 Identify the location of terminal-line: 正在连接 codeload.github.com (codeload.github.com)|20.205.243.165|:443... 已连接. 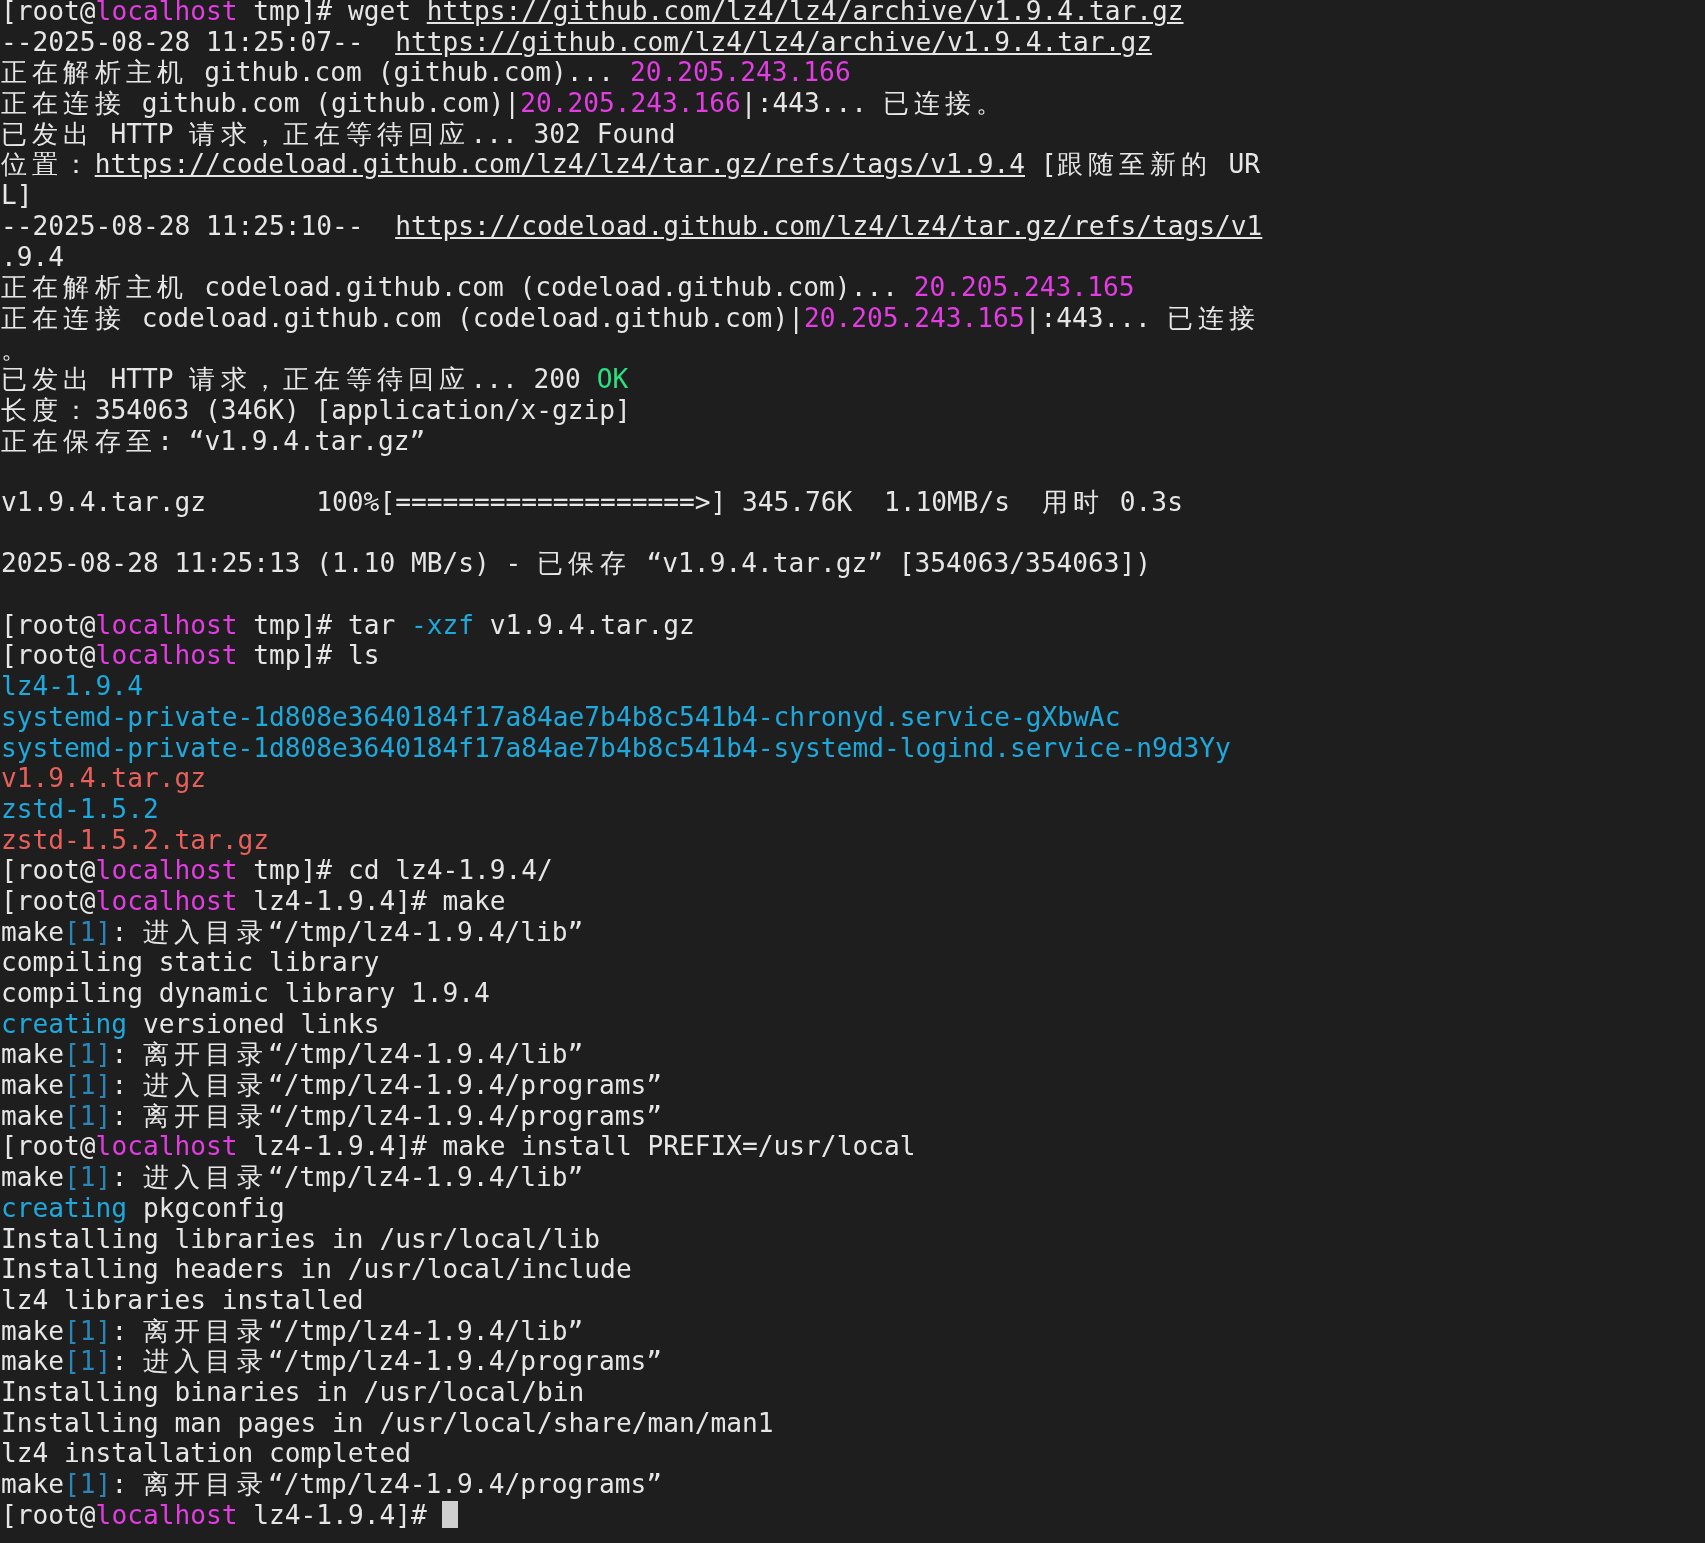
(631, 318).